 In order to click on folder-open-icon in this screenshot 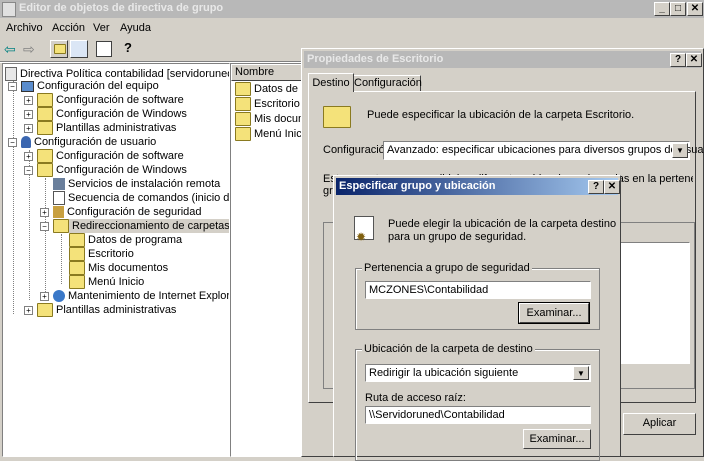, I will do `click(61, 226)`.